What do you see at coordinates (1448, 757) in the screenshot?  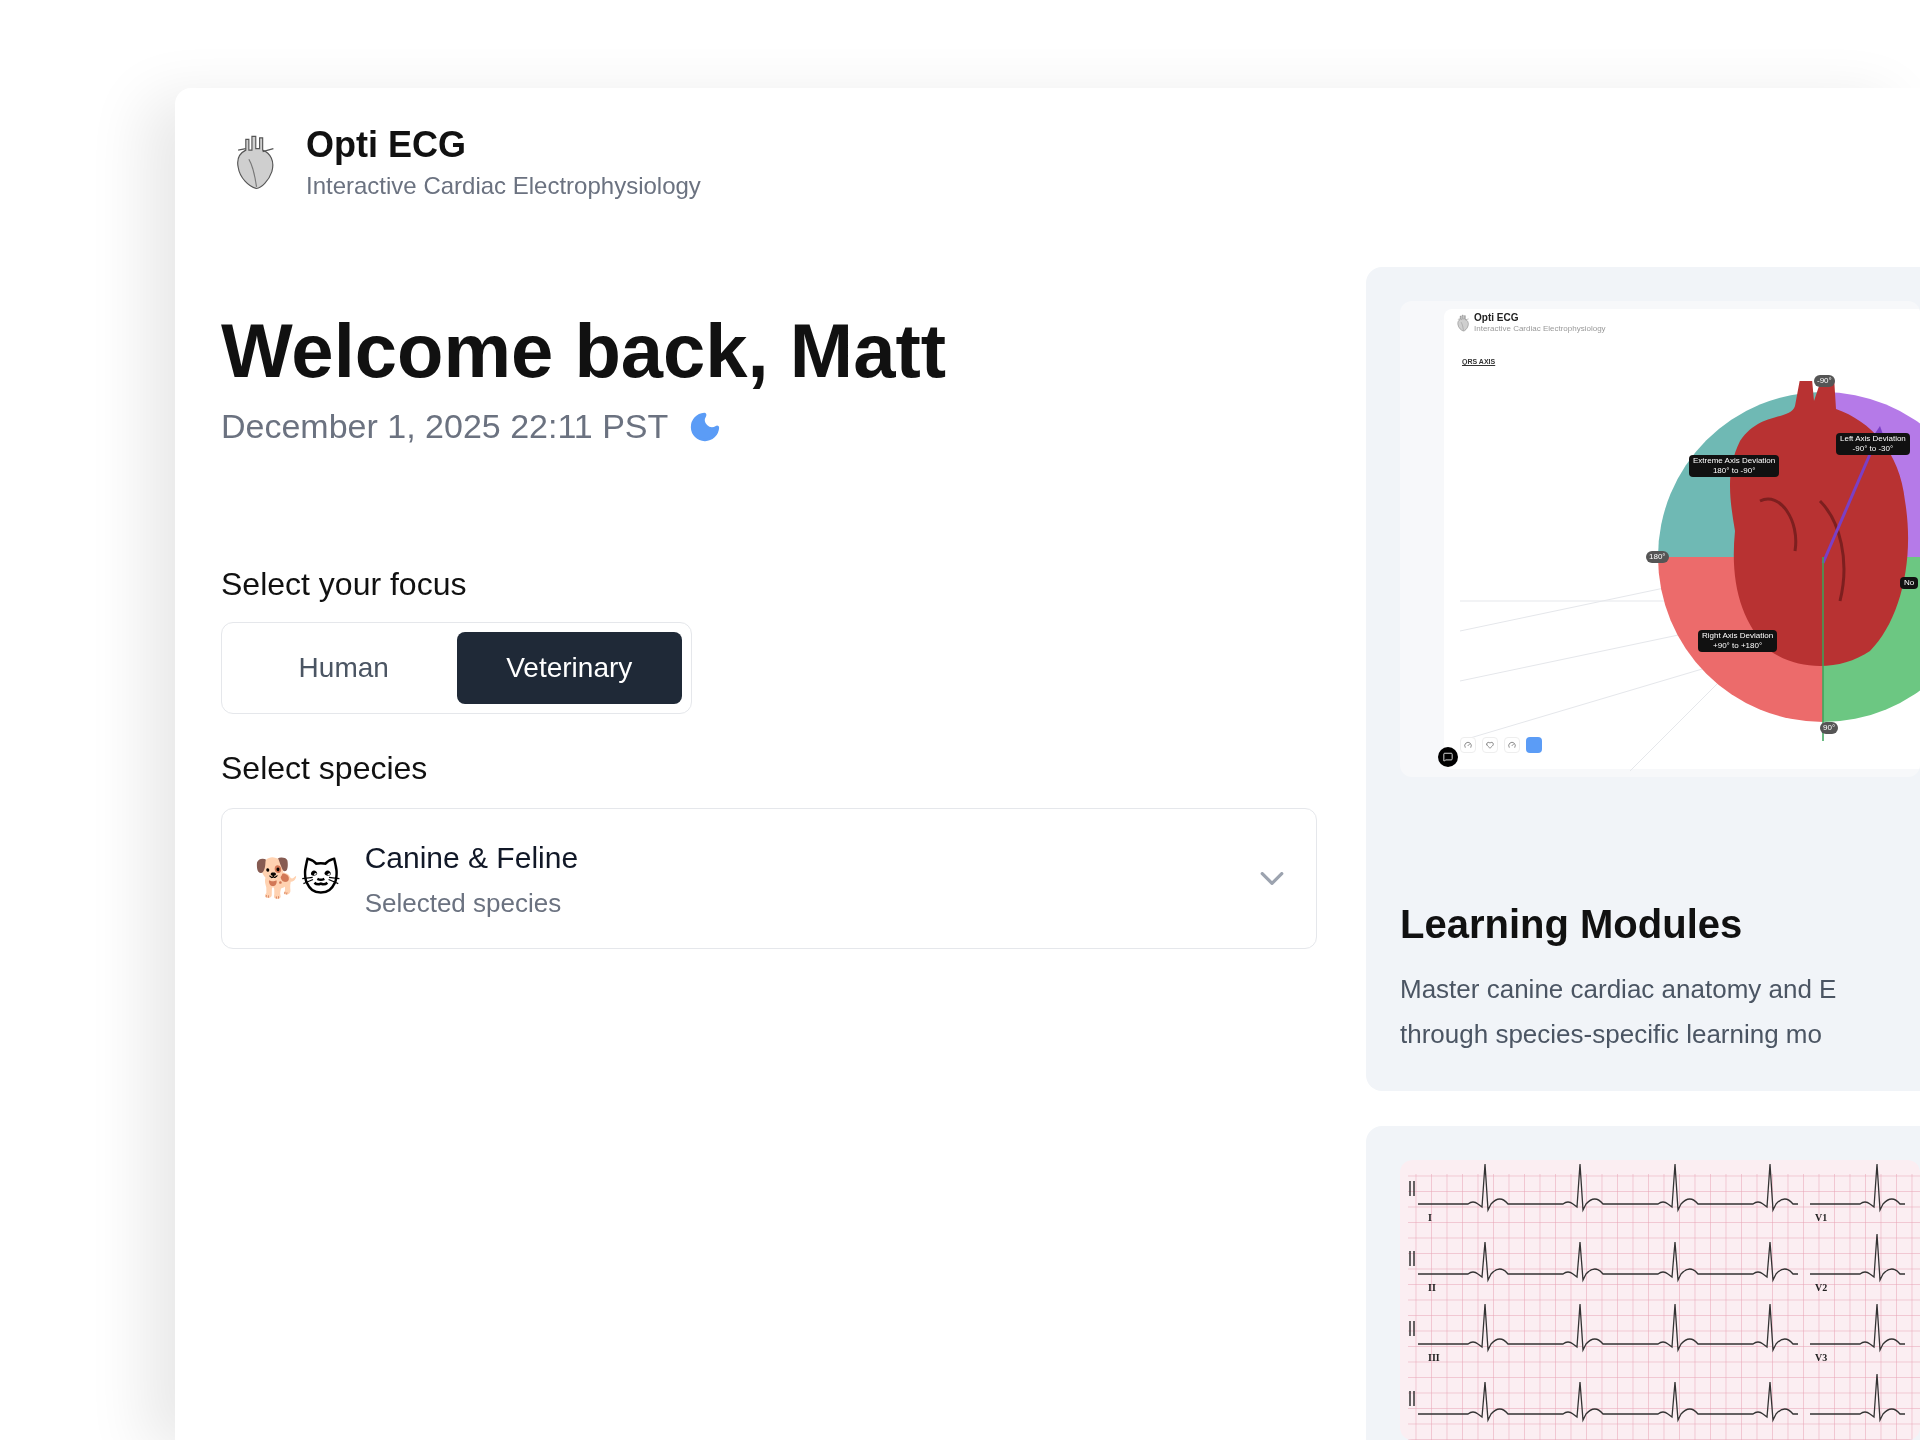 I see `chat-icon` at bounding box center [1448, 757].